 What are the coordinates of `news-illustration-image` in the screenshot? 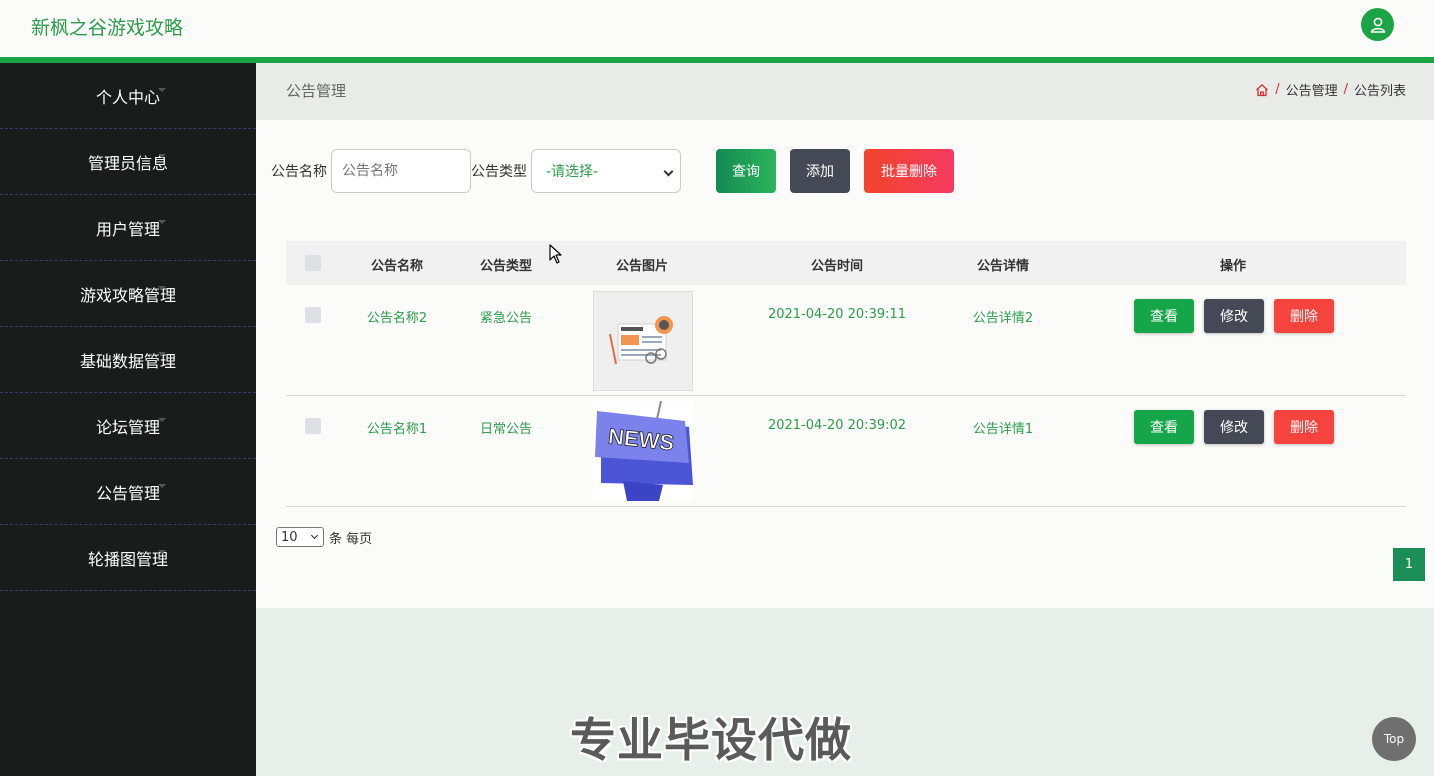 It's located at (643, 341).